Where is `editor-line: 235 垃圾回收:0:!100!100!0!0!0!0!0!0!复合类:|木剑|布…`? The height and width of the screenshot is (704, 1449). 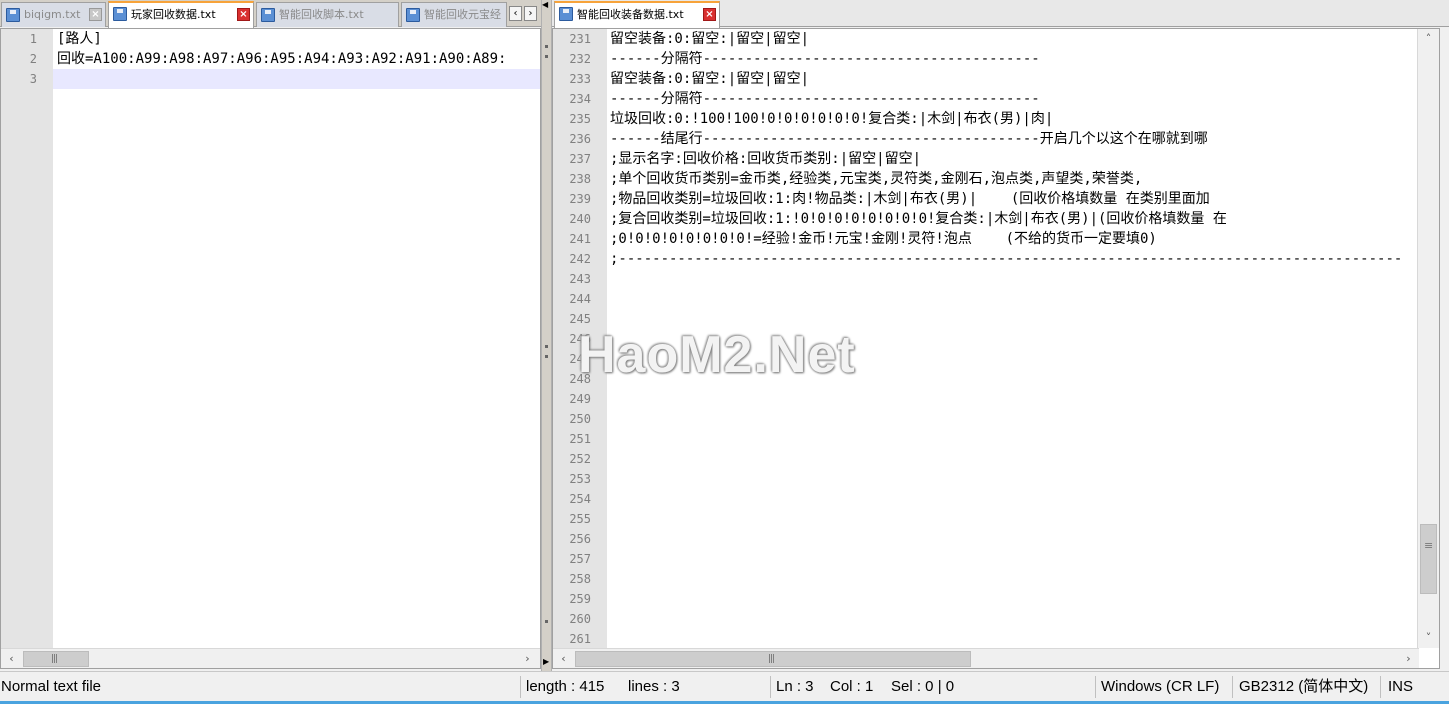 editor-line: 235 垃圾回收:0:!100!100!0!0!0!0!0!0!复合类:|木剑|布… is located at coordinates (985, 119).